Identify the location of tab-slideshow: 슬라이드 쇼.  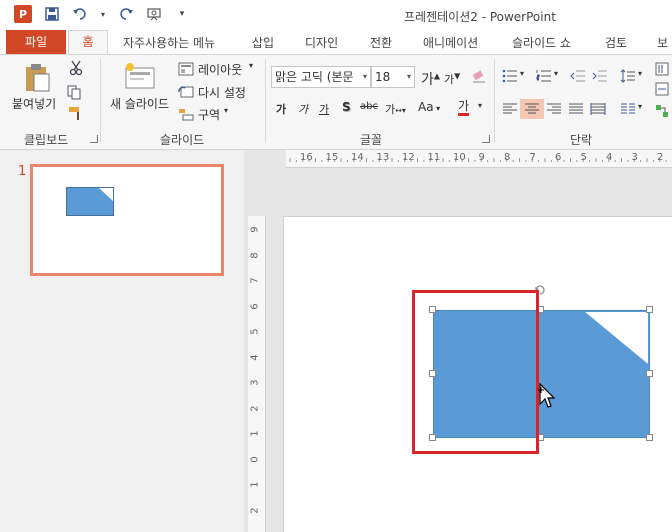
(541, 43).